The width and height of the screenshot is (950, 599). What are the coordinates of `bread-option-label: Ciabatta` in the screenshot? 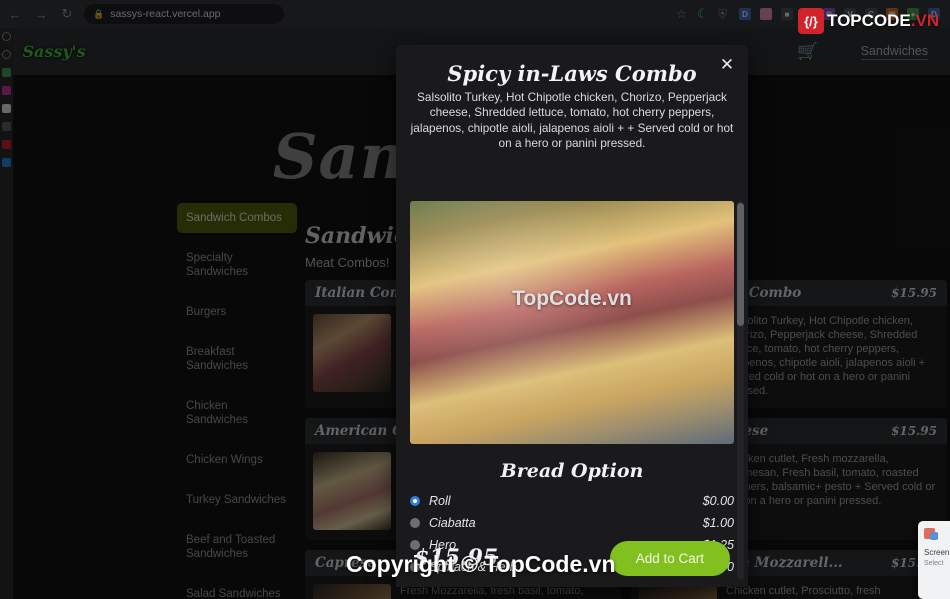 It's located at (452, 523).